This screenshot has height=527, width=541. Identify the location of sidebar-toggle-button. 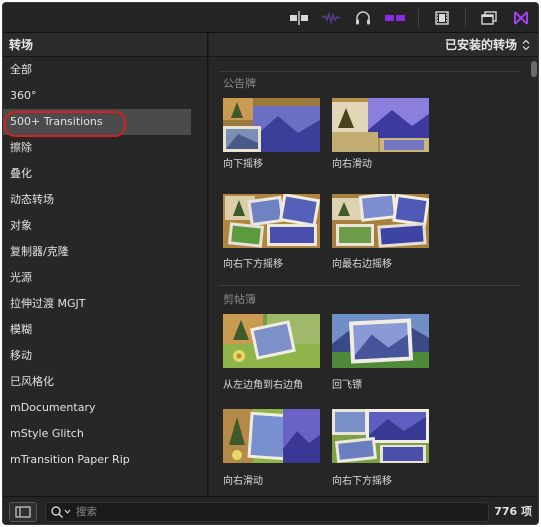
(23, 512).